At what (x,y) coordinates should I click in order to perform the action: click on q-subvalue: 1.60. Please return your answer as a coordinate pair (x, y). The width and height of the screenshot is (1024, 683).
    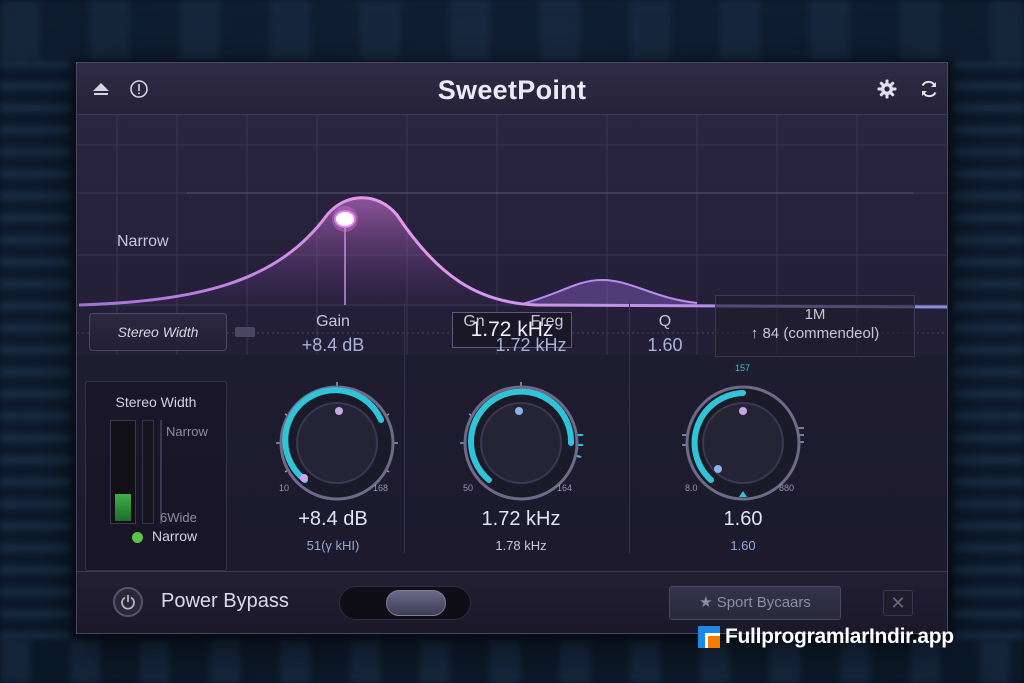
    Looking at the image, I should click on (743, 545).